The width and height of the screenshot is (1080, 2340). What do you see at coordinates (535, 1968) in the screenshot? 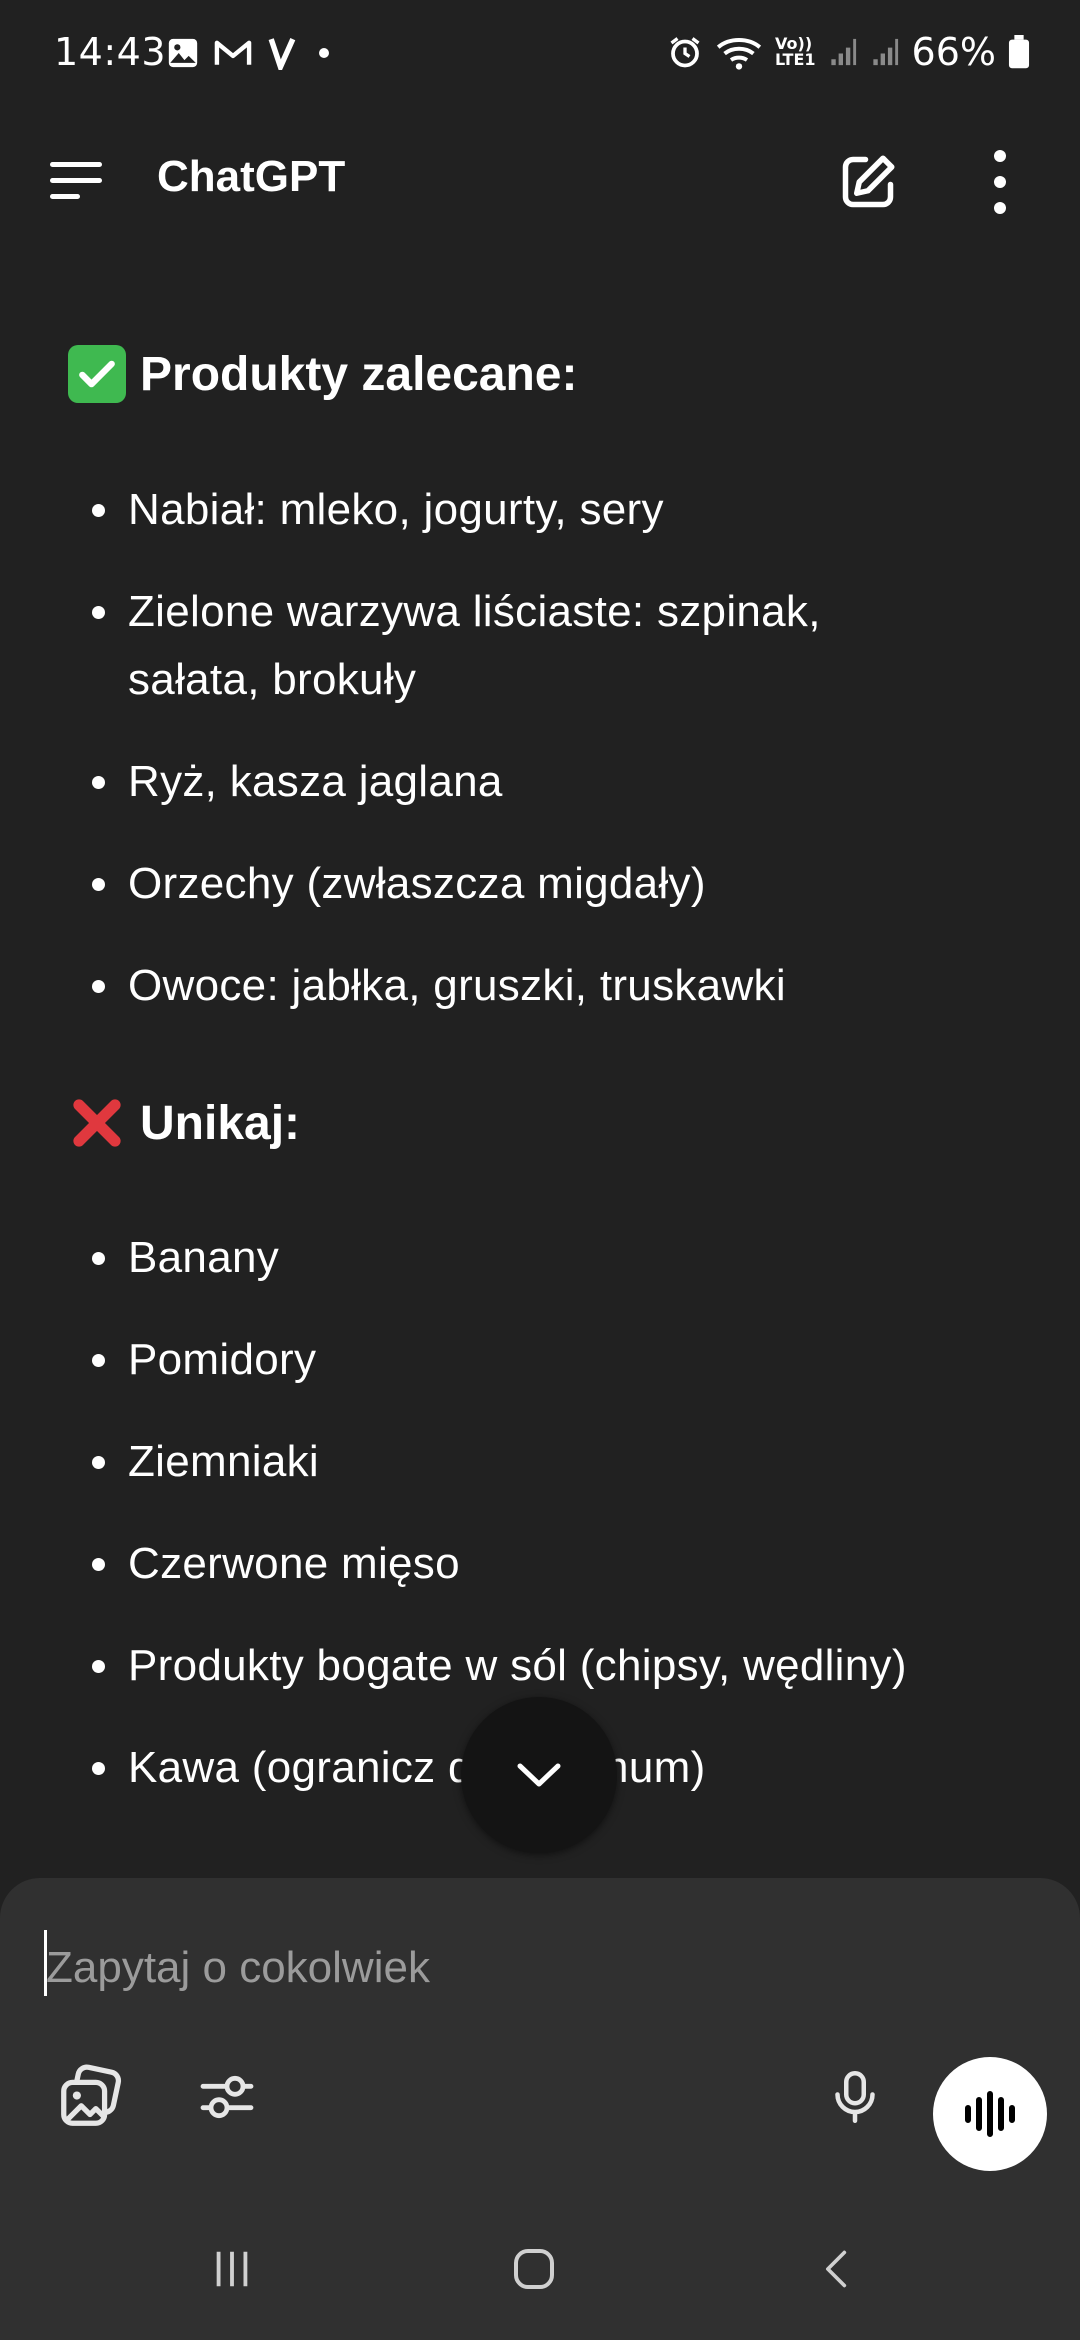
I see `message-input` at bounding box center [535, 1968].